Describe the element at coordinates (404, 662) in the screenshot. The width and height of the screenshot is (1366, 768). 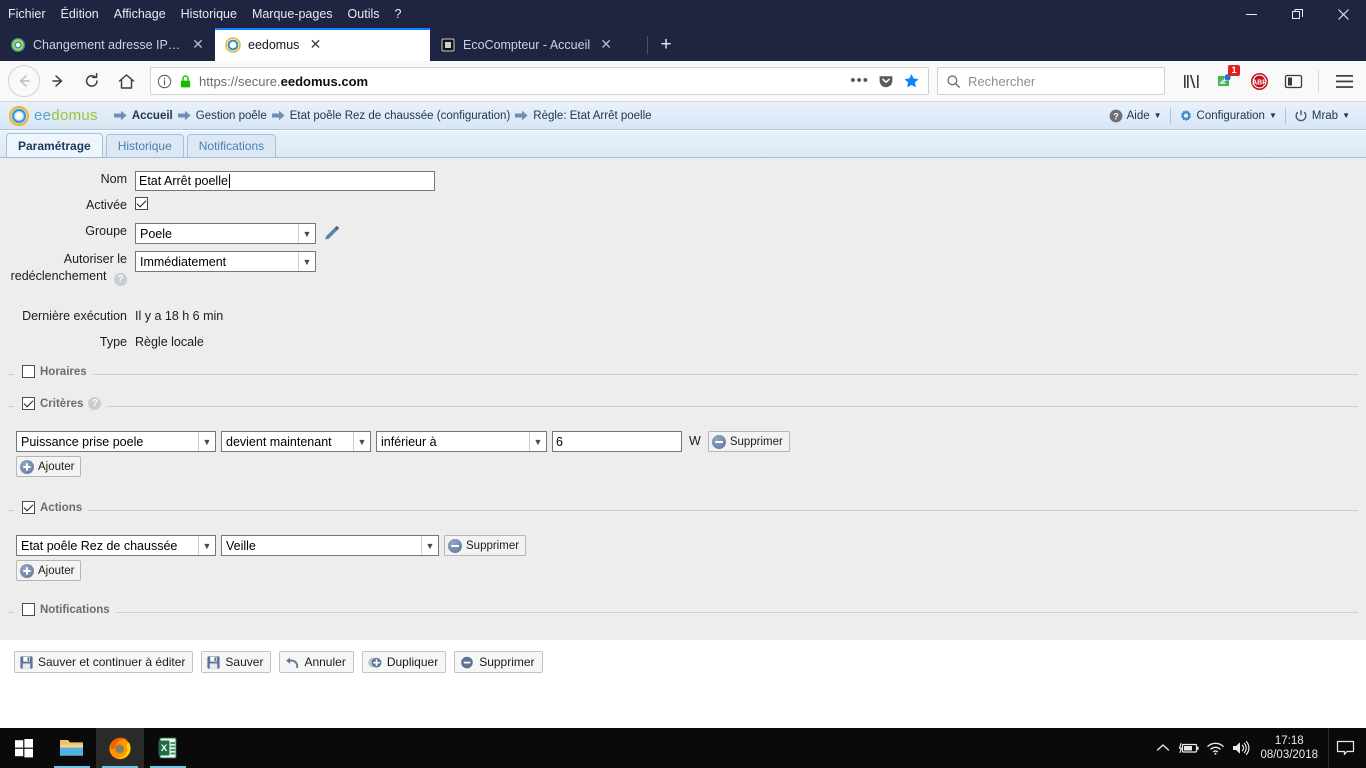
I see `duplicate-button: Dupliquer` at that location.